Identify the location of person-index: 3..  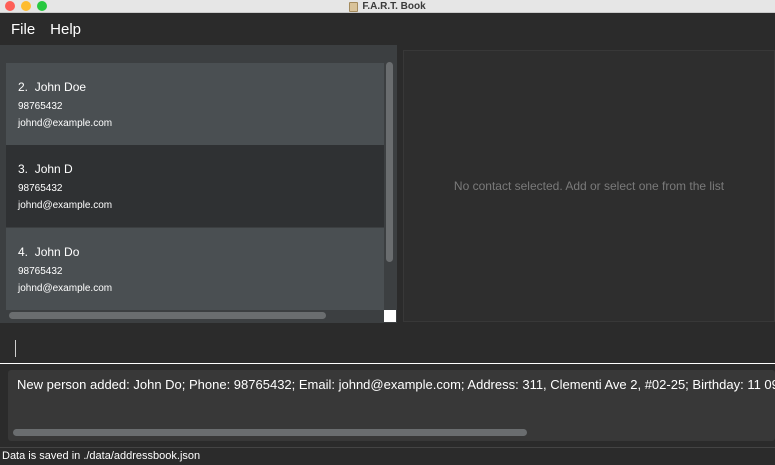
(23, 169).